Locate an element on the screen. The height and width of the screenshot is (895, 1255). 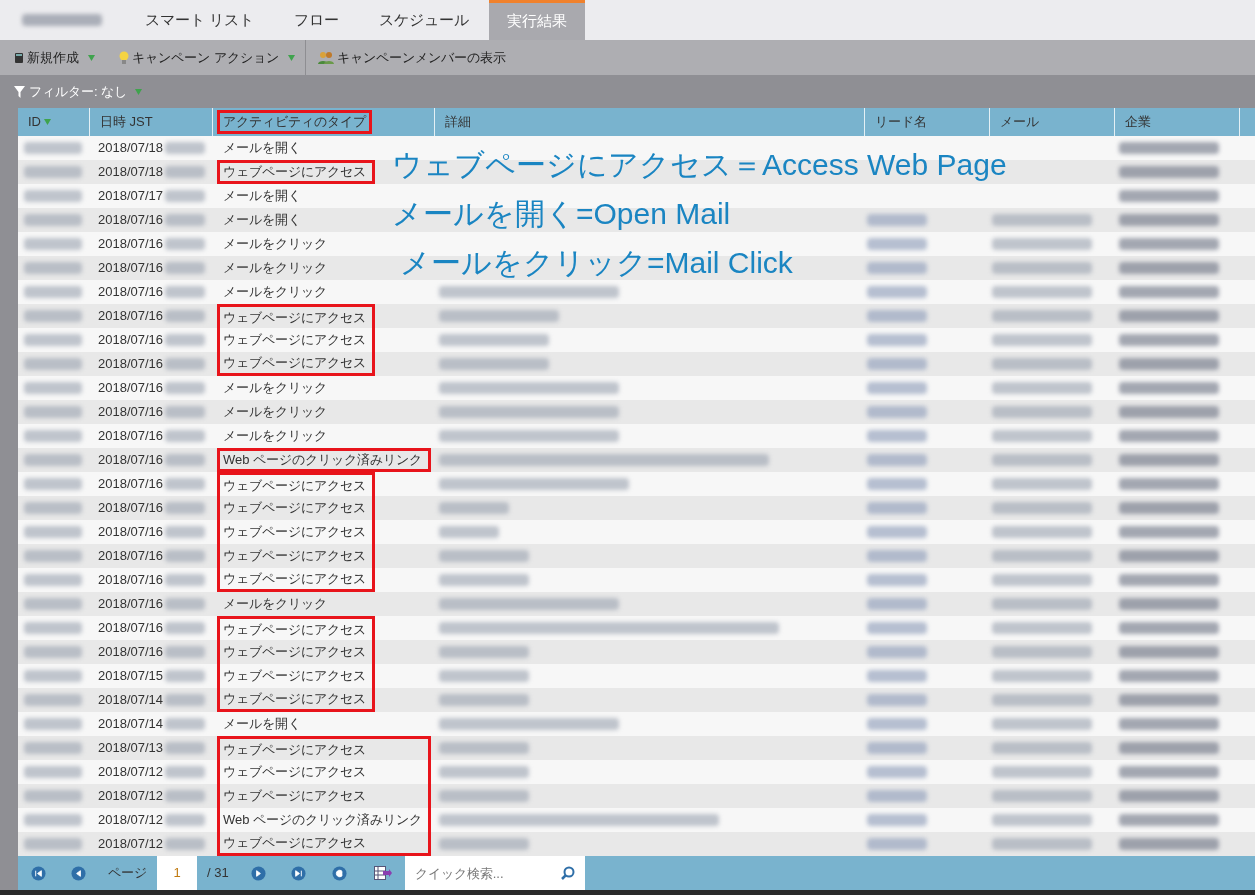
last-page-icon is located at coordinates (299, 873).